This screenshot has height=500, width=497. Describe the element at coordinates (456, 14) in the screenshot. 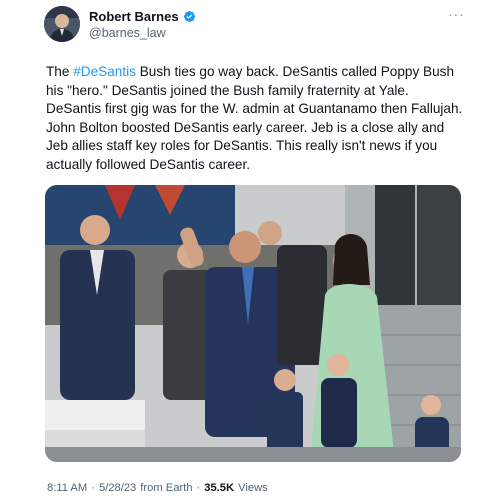

I see `more-options-icon: ···` at that location.